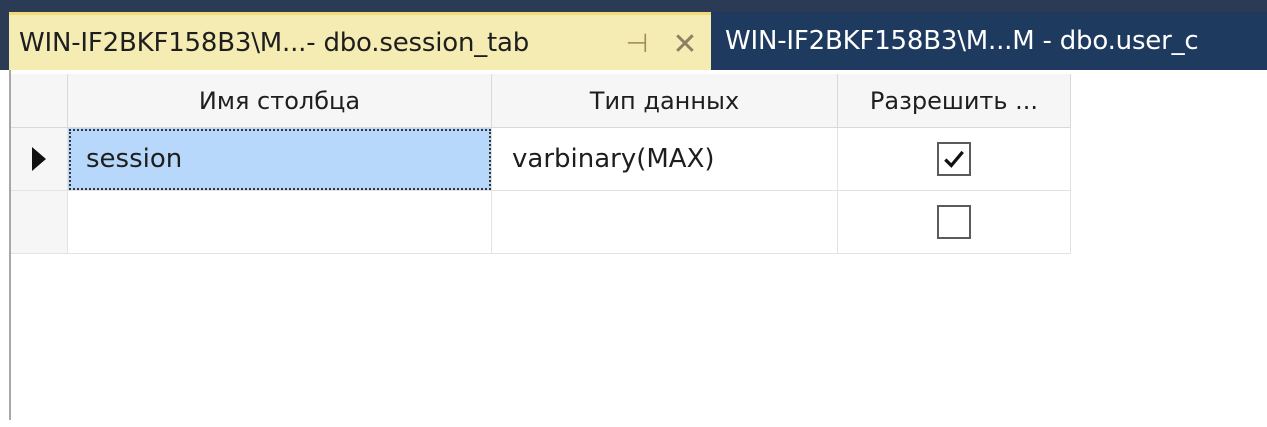  Describe the element at coordinates (665, 159) in the screenshot. I see `table-row-cell-type: varbinary(MAX)` at that location.